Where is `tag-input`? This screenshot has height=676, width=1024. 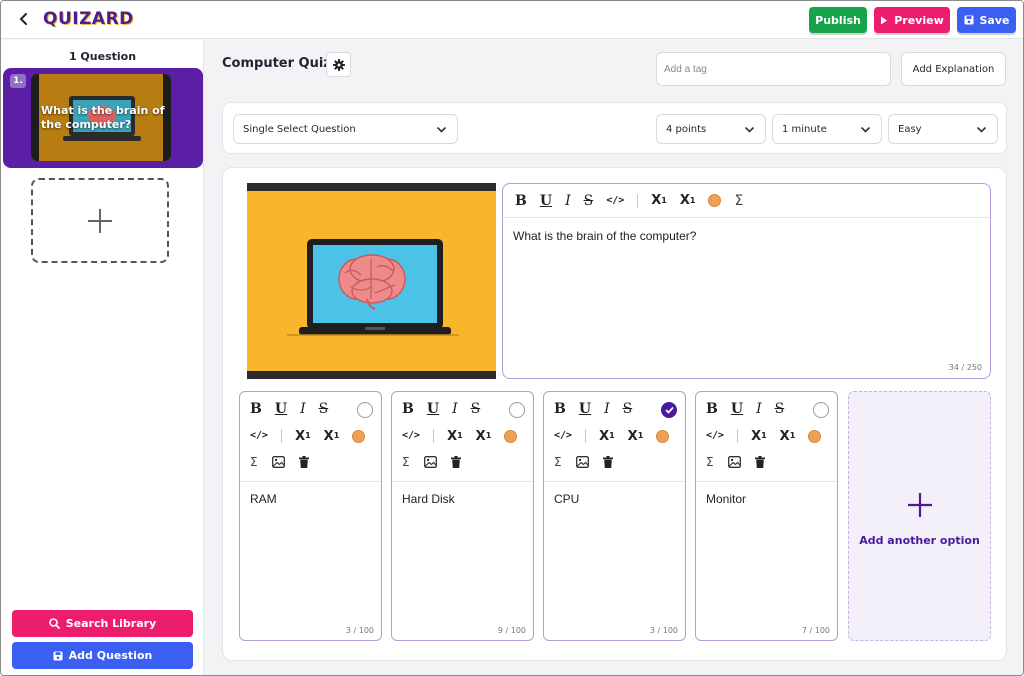
tag-input is located at coordinates (773, 69).